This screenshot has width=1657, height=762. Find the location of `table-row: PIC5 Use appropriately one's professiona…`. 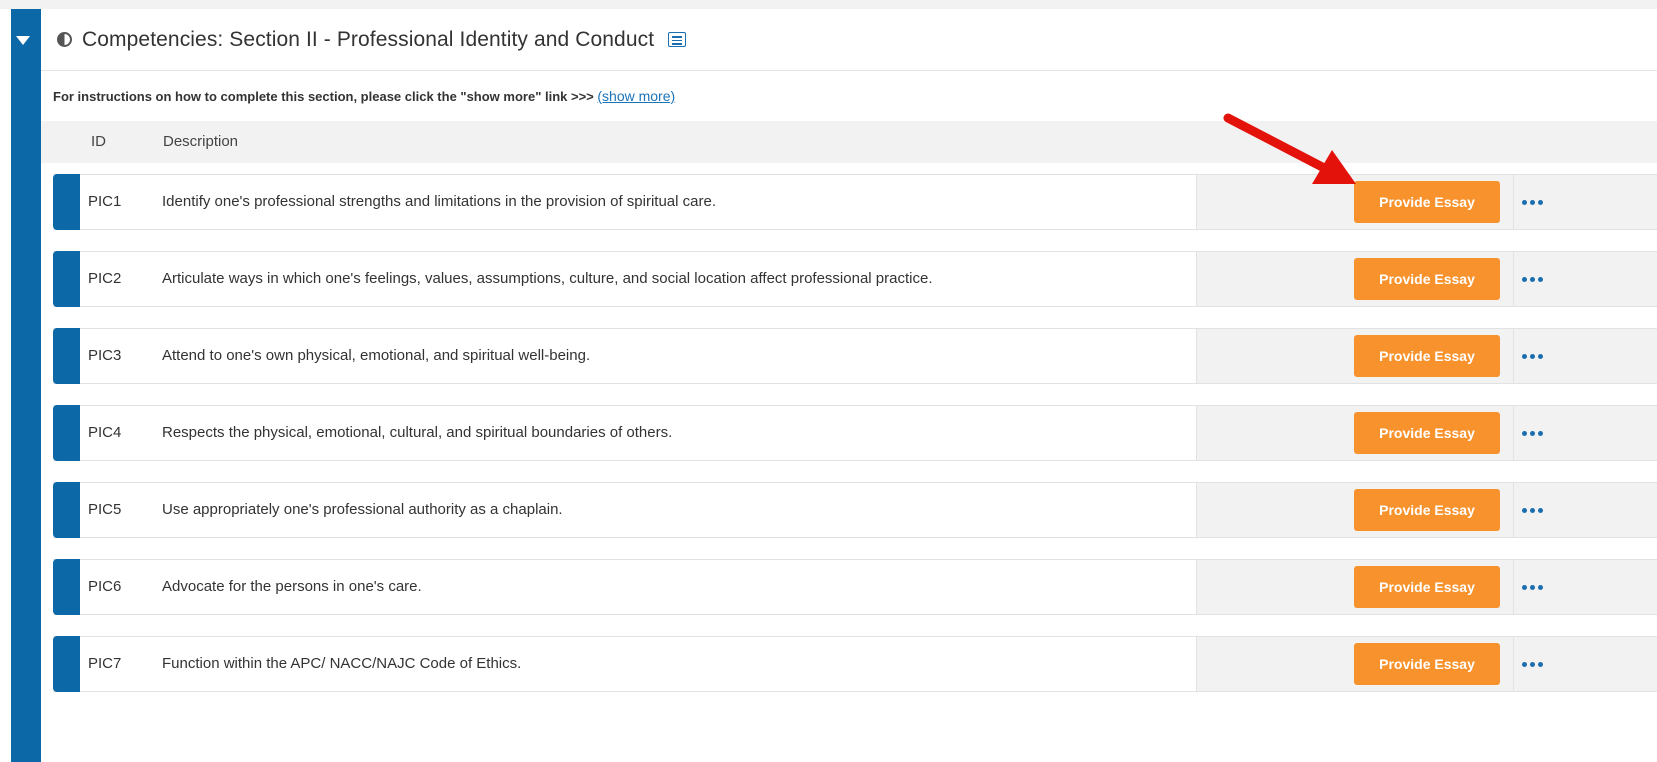

table-row: PIC5 Use appropriately one's professiona… is located at coordinates (855, 510).